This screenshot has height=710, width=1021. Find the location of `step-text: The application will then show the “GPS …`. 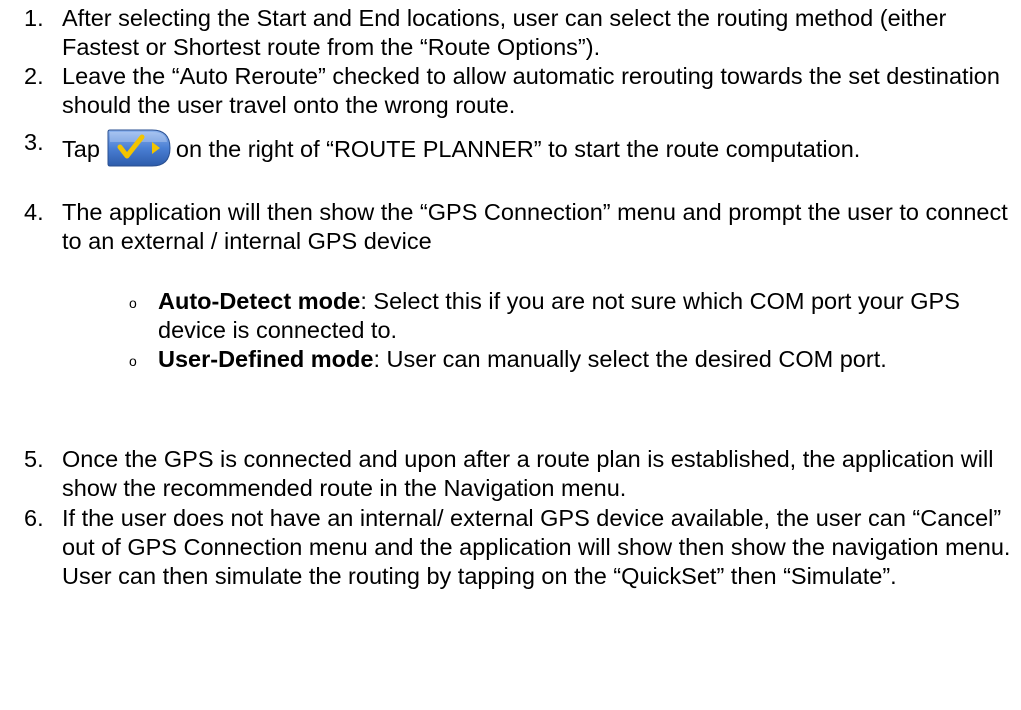

step-text: The application will then show the “GPS … is located at coordinates (535, 226).